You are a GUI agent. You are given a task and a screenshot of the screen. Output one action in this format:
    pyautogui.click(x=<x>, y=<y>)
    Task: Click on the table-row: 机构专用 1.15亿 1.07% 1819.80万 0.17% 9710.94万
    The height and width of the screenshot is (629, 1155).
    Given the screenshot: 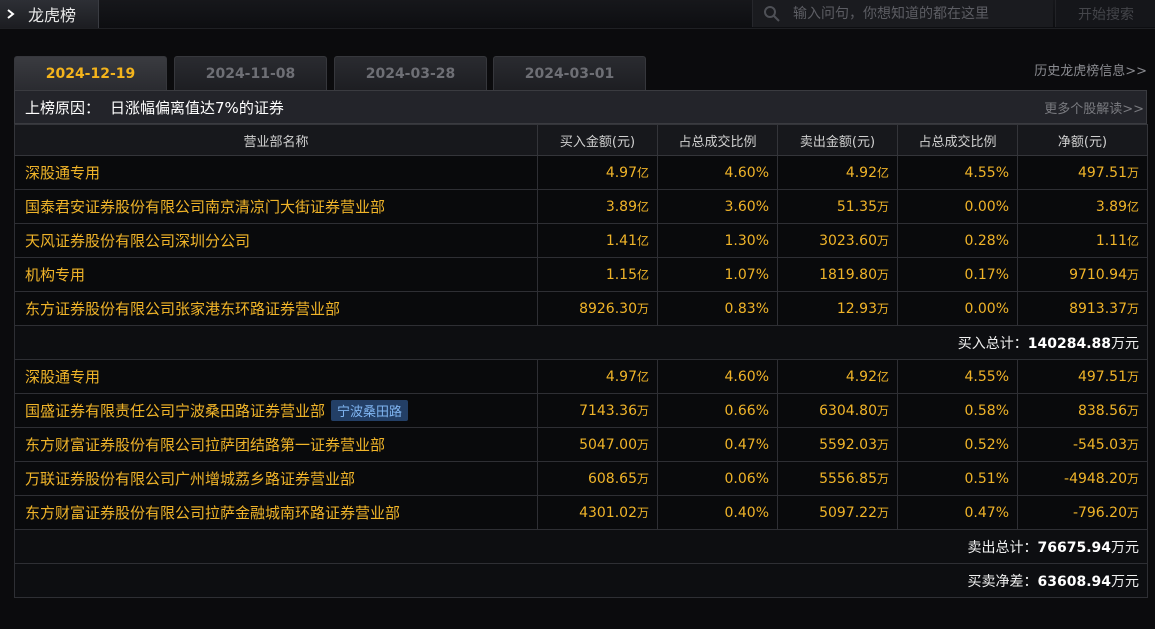 What is the action you would take?
    pyautogui.click(x=581, y=274)
    